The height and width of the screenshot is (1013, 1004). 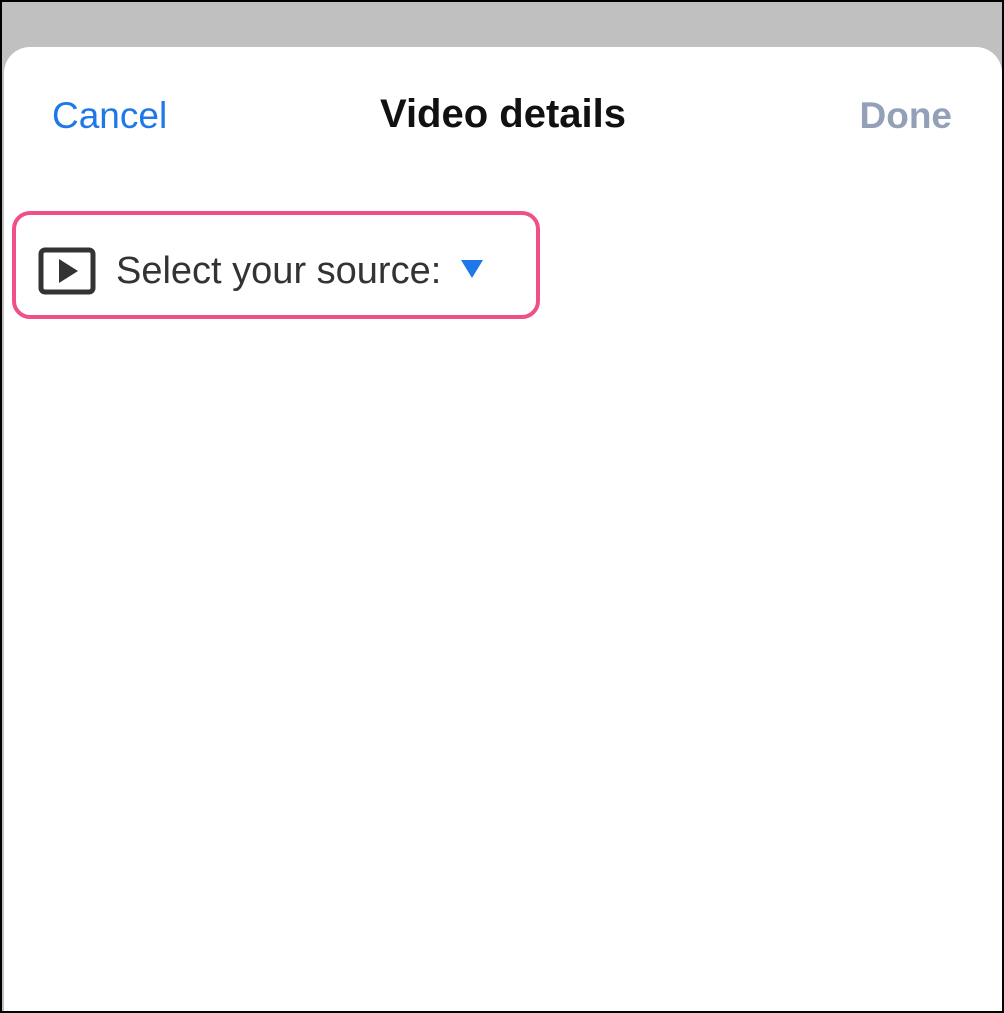 I want to click on done-button: Done, so click(x=906, y=116).